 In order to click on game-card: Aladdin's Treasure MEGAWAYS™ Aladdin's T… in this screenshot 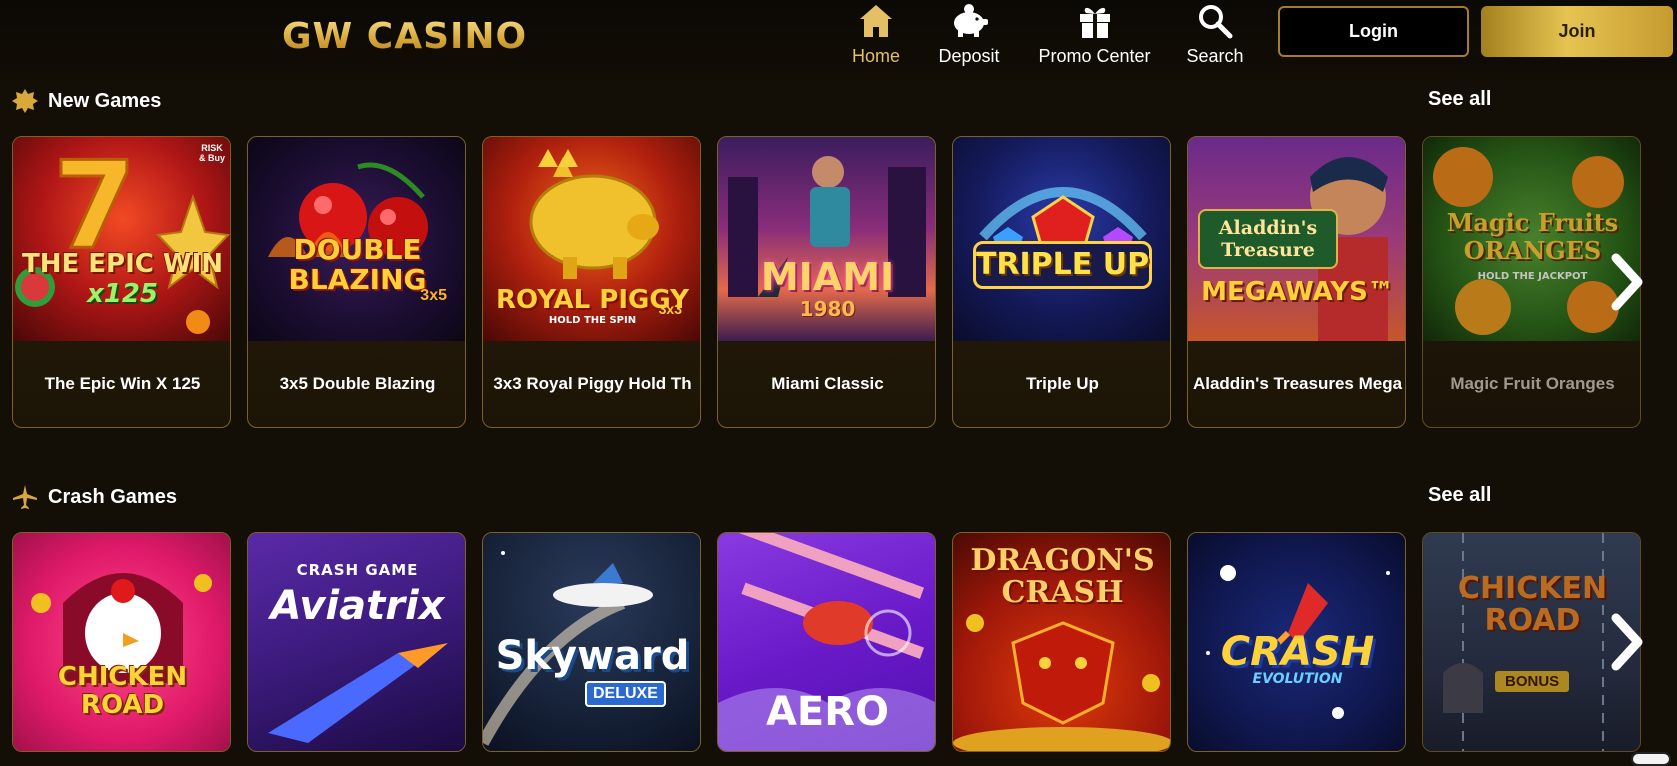, I will do `click(1296, 282)`.